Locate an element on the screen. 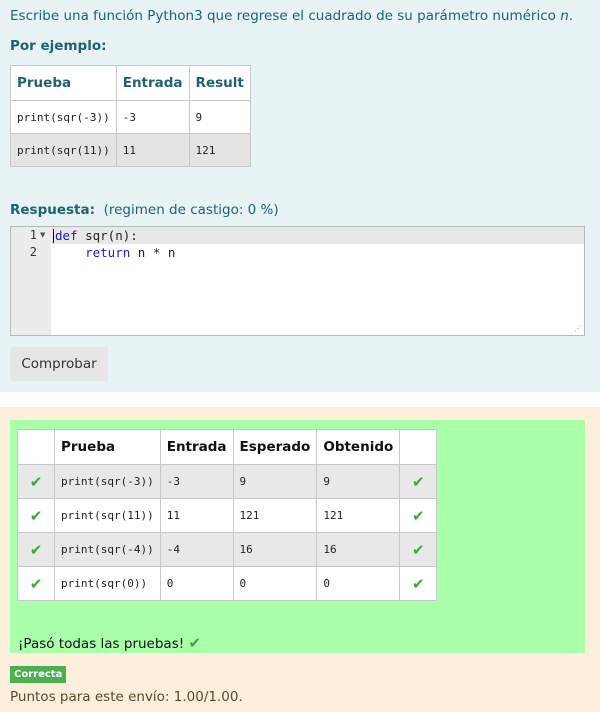  col-header-obtenido: Obtenido is located at coordinates (358, 447).